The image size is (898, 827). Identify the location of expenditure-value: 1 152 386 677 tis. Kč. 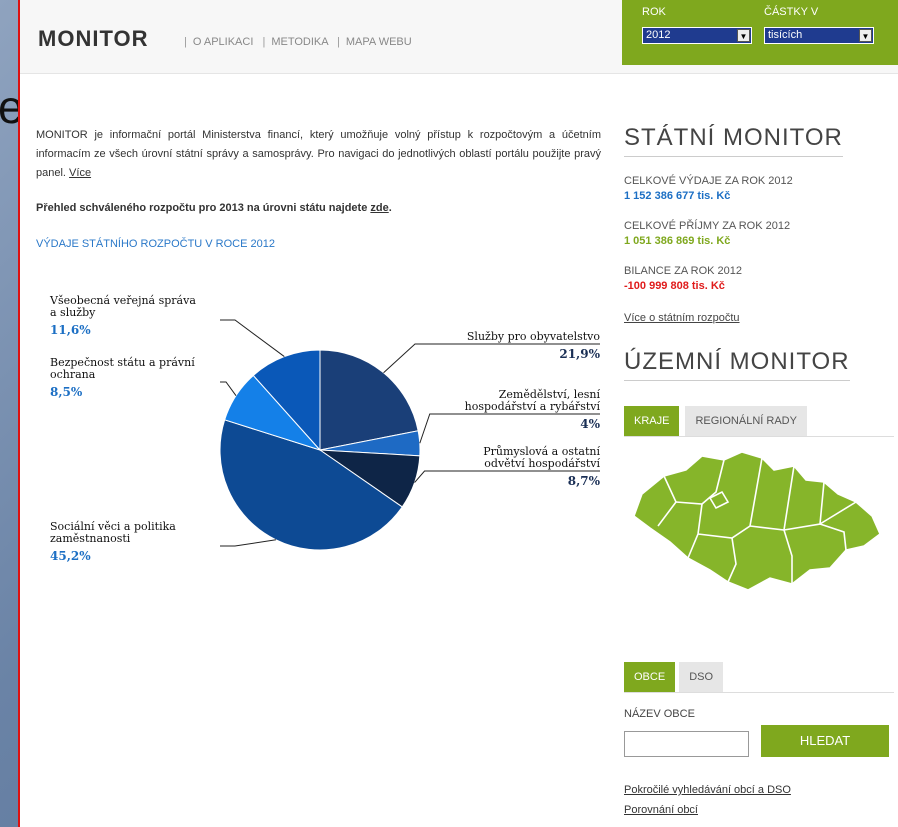
(677, 196).